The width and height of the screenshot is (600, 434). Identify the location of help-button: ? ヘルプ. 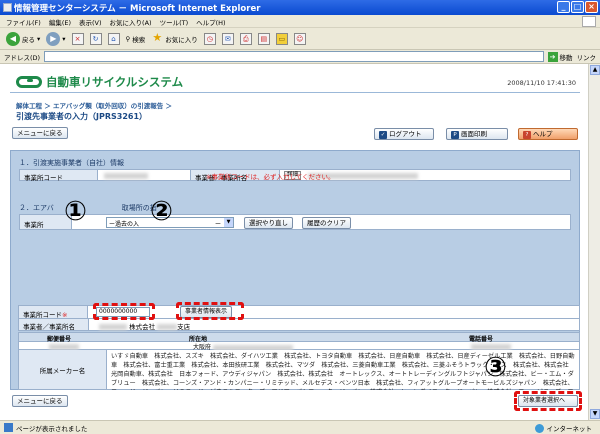
(548, 134).